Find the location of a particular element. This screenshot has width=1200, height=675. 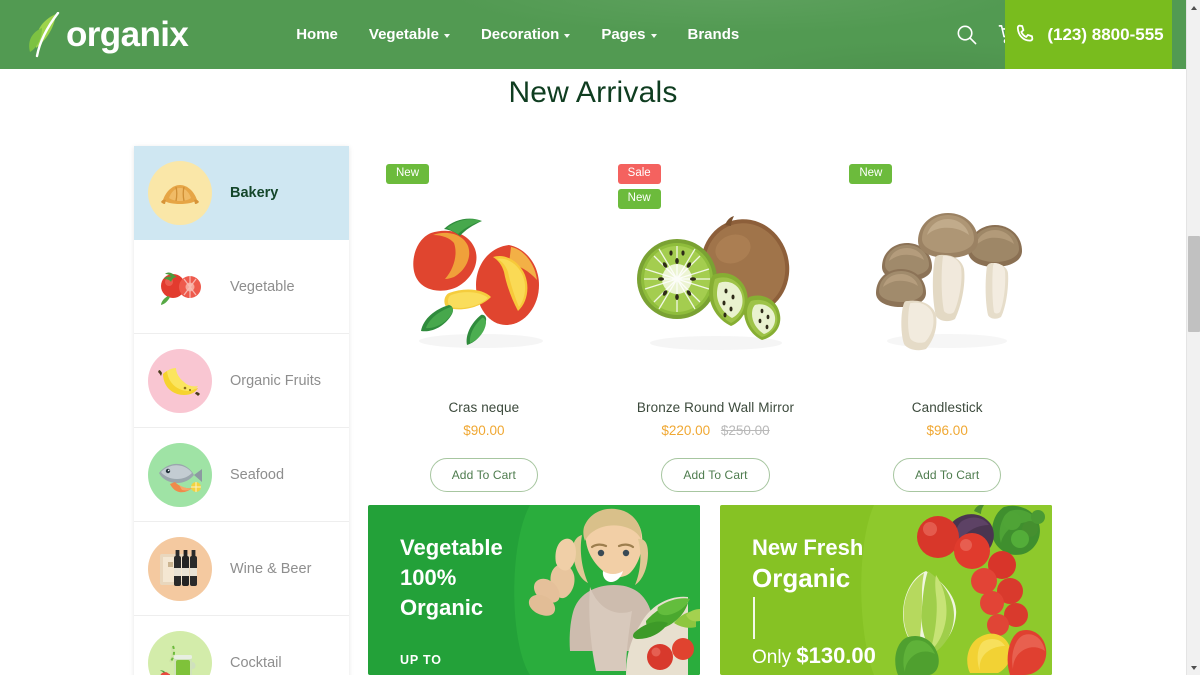

fresh-vegetables-image is located at coordinates (952, 590).